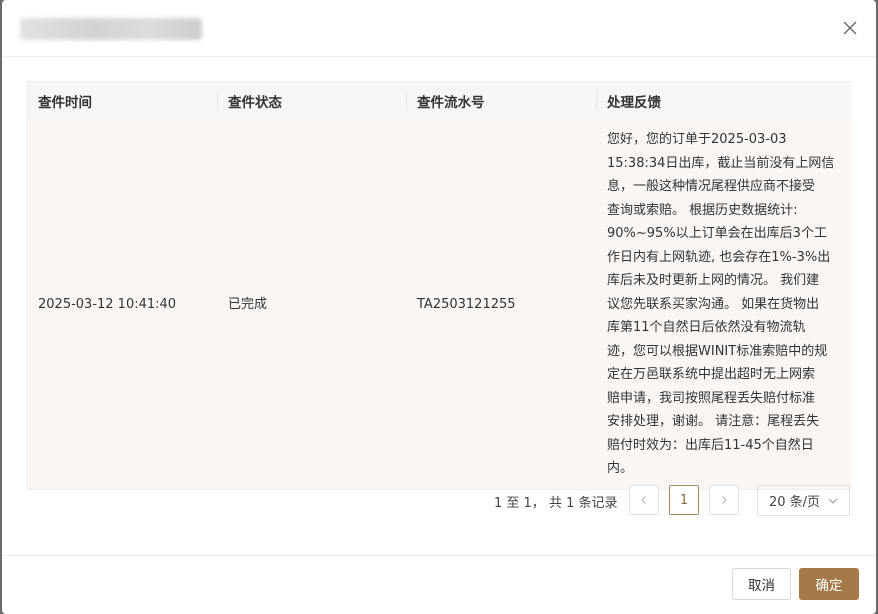  Describe the element at coordinates (795, 502) in the screenshot. I see `page-size-value: 20 条/页` at that location.